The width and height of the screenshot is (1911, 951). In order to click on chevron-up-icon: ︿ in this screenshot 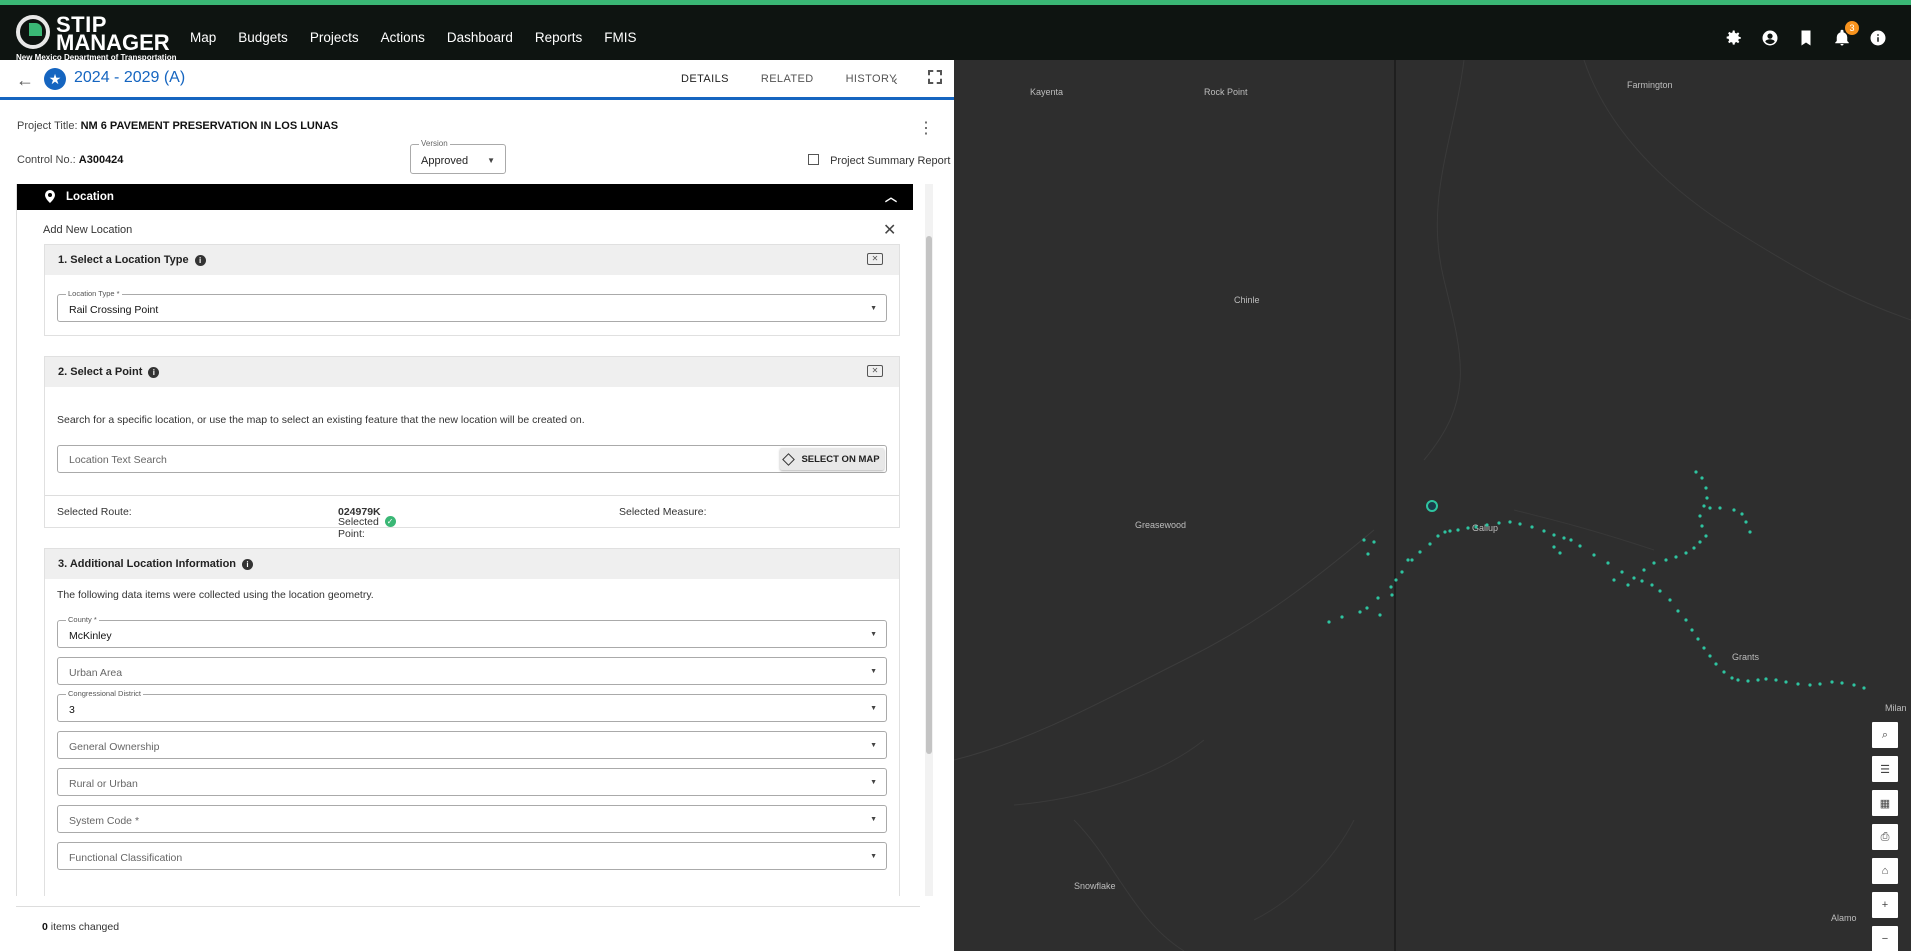, I will do `click(891, 196)`.